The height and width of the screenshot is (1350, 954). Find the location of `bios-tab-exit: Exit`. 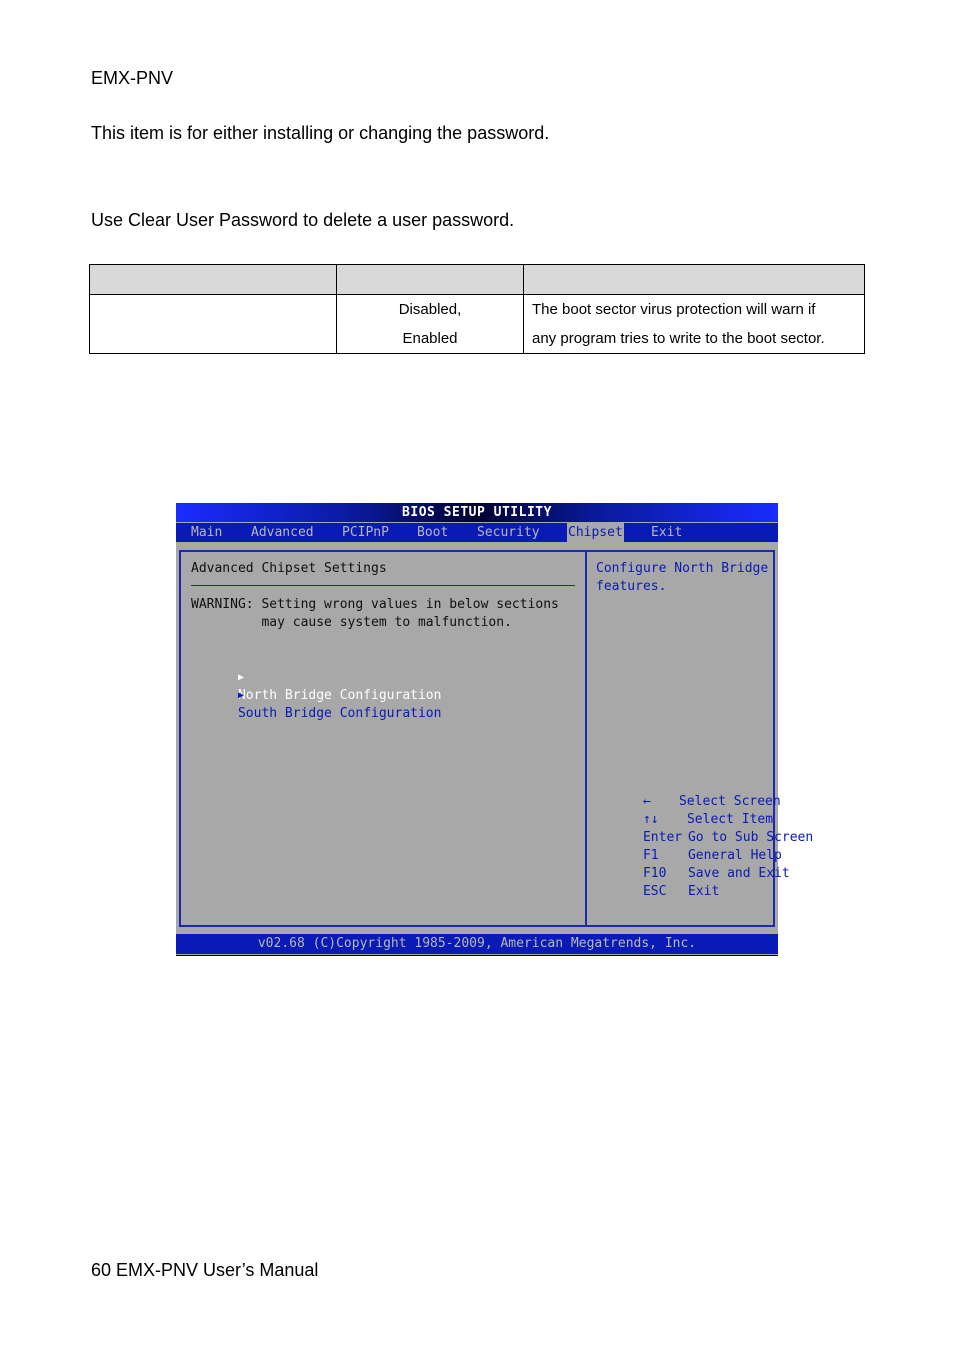

bios-tab-exit: Exit is located at coordinates (666, 532).